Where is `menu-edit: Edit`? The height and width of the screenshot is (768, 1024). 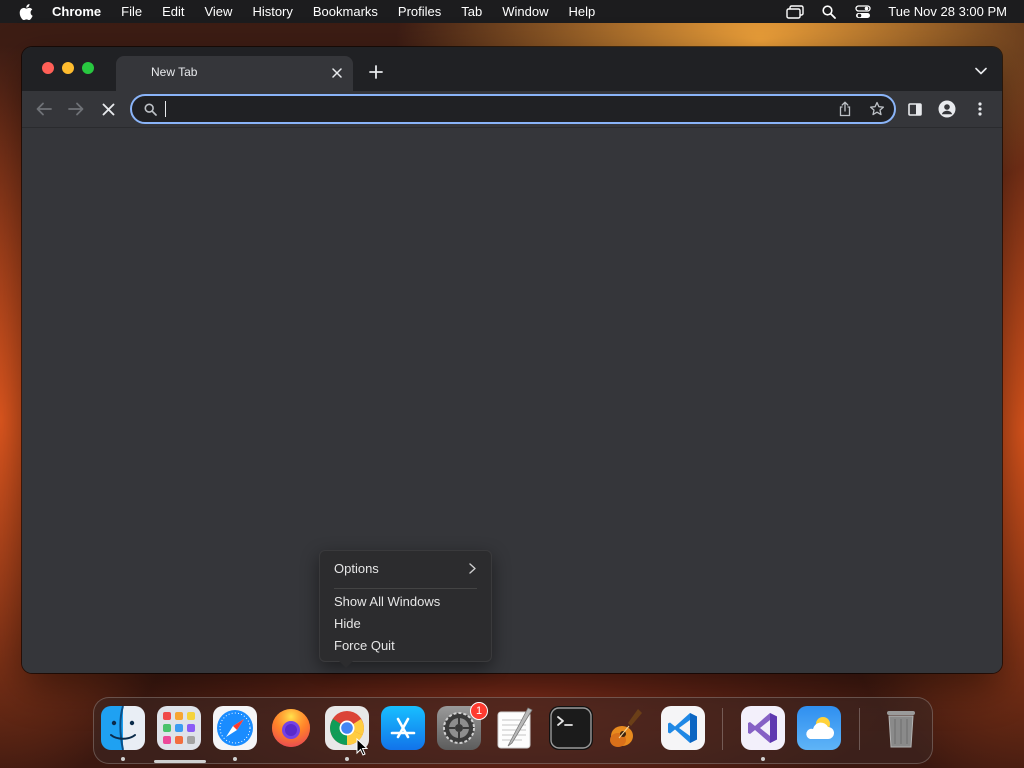 menu-edit: Edit is located at coordinates (173, 11).